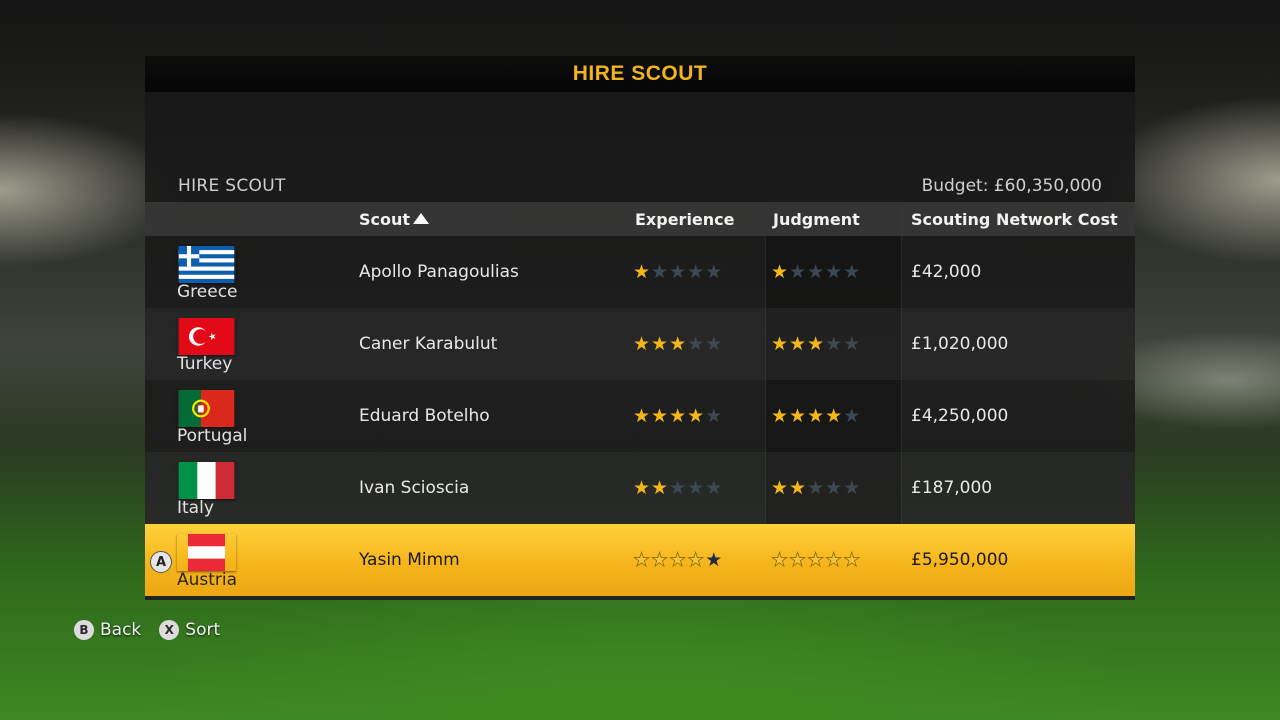 Image resolution: width=1280 pixels, height=720 pixels. What do you see at coordinates (960, 560) in the screenshot?
I see `scouting-network-cost: £5,950,000` at bounding box center [960, 560].